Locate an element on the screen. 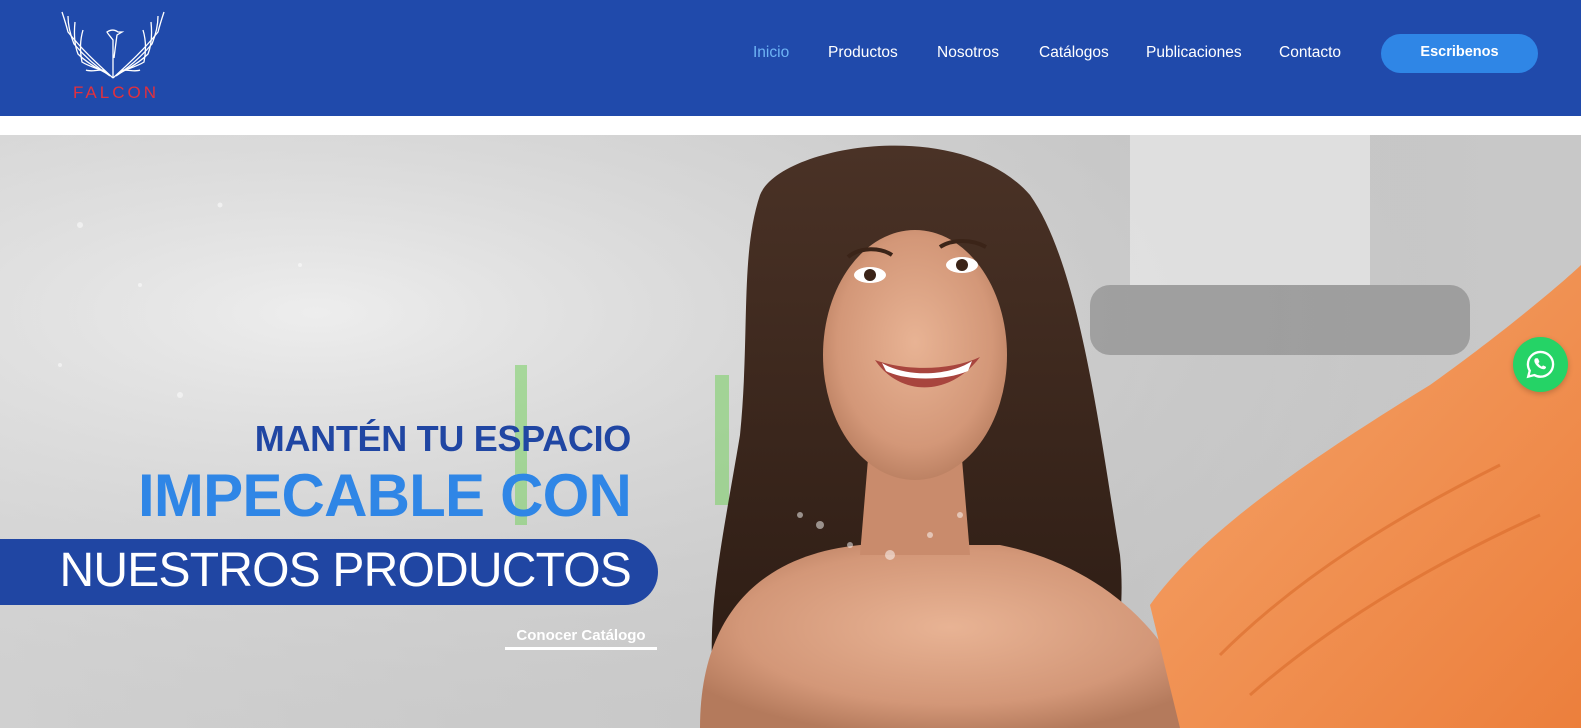 This screenshot has height=728, width=1581. nav-item-catalogos: Catálogos is located at coordinates (1074, 53).